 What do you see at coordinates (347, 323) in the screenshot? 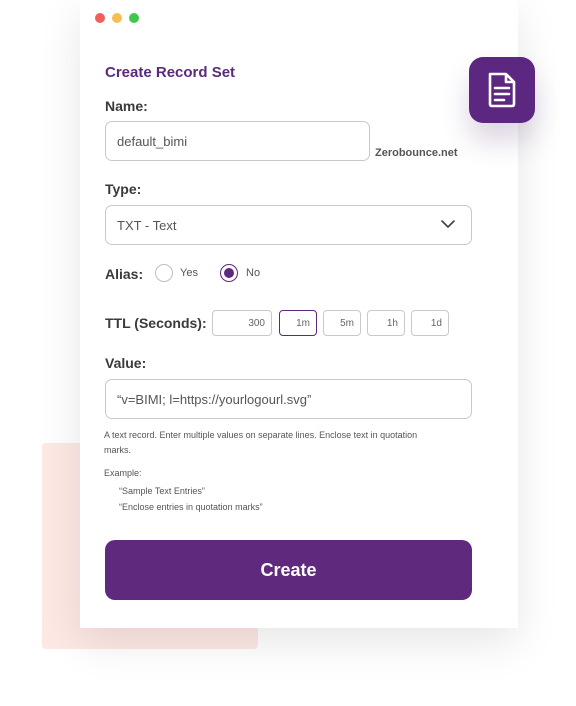
I see `ttl-preset-label: 5m` at bounding box center [347, 323].